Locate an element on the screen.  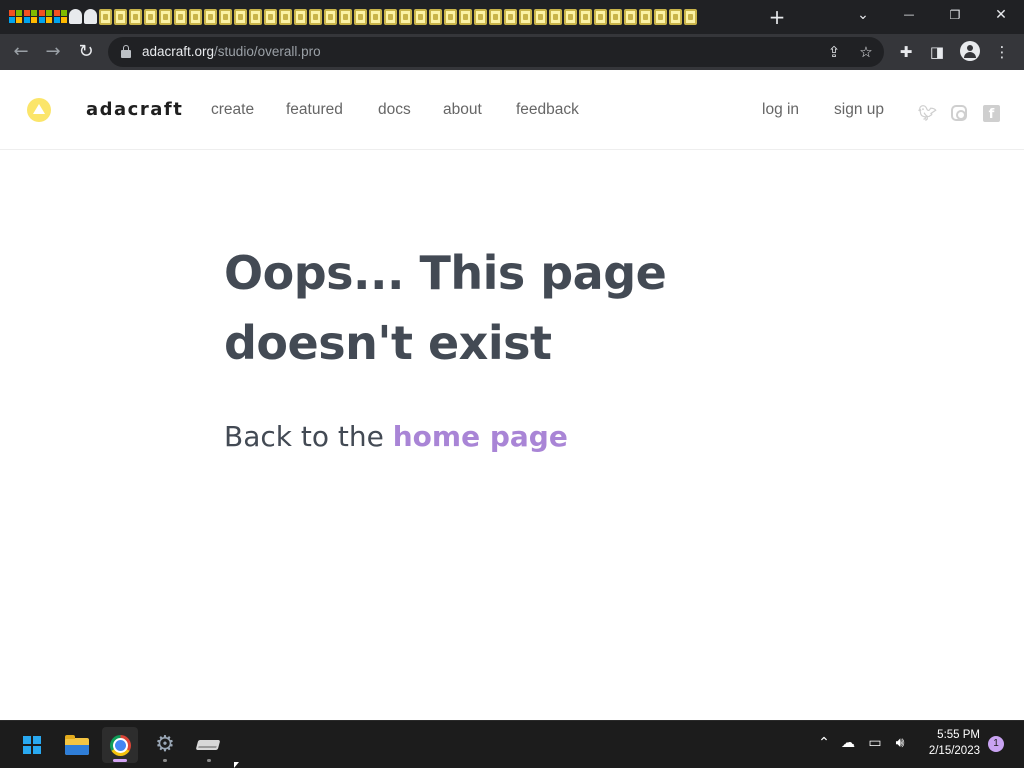
instagram-icon is located at coordinates (959, 113).